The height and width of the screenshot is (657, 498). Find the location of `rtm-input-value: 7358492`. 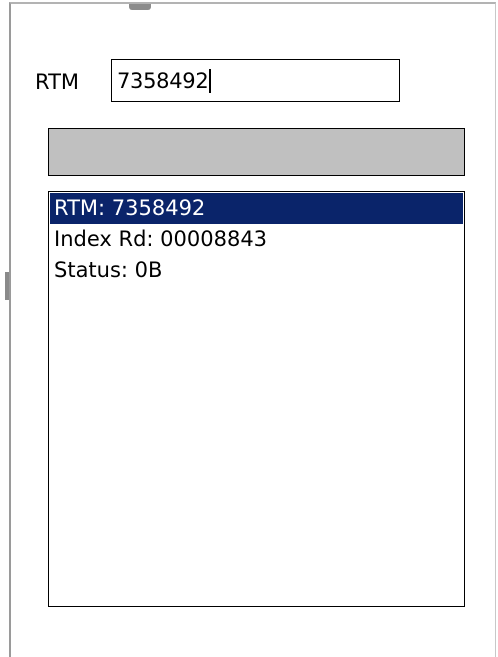

rtm-input-value: 7358492 is located at coordinates (163, 81).